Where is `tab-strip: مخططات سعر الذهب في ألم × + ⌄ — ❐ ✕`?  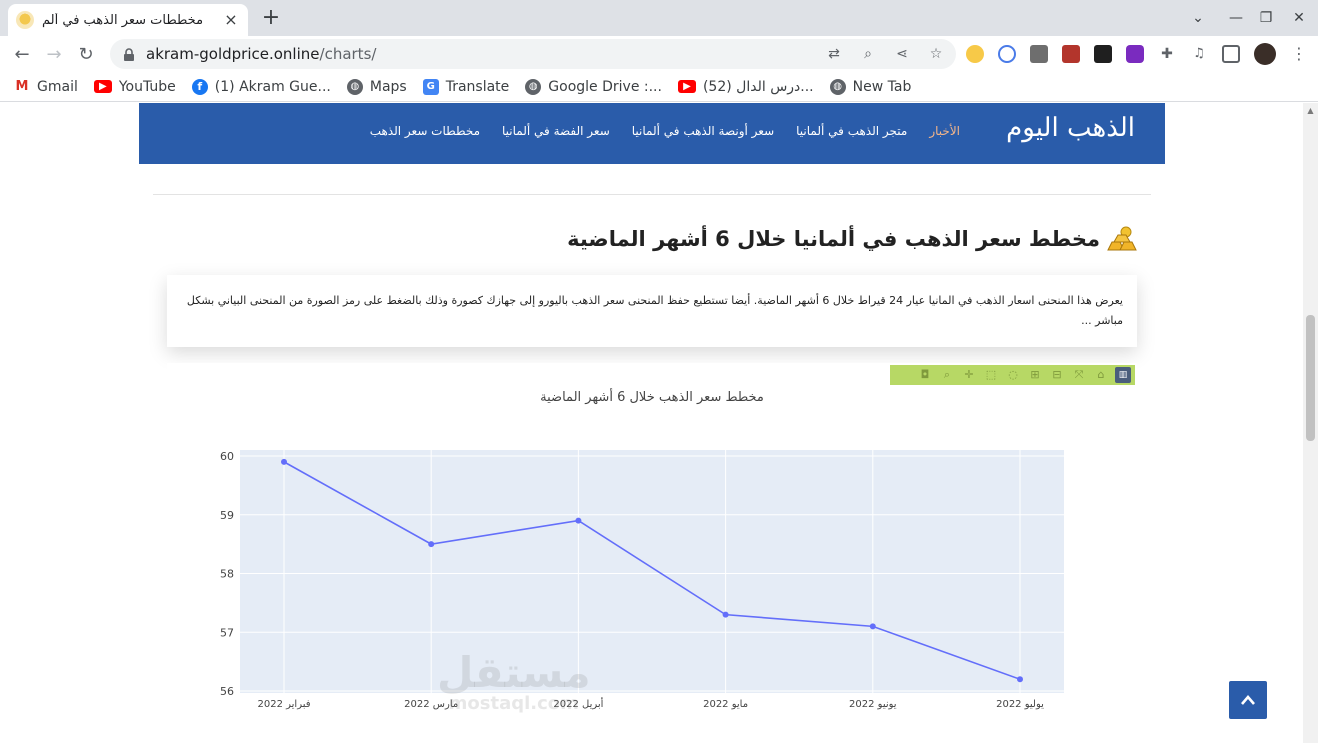 tab-strip: مخططات سعر الذهب في ألم × + ⌄ — ❐ ✕ is located at coordinates (659, 18).